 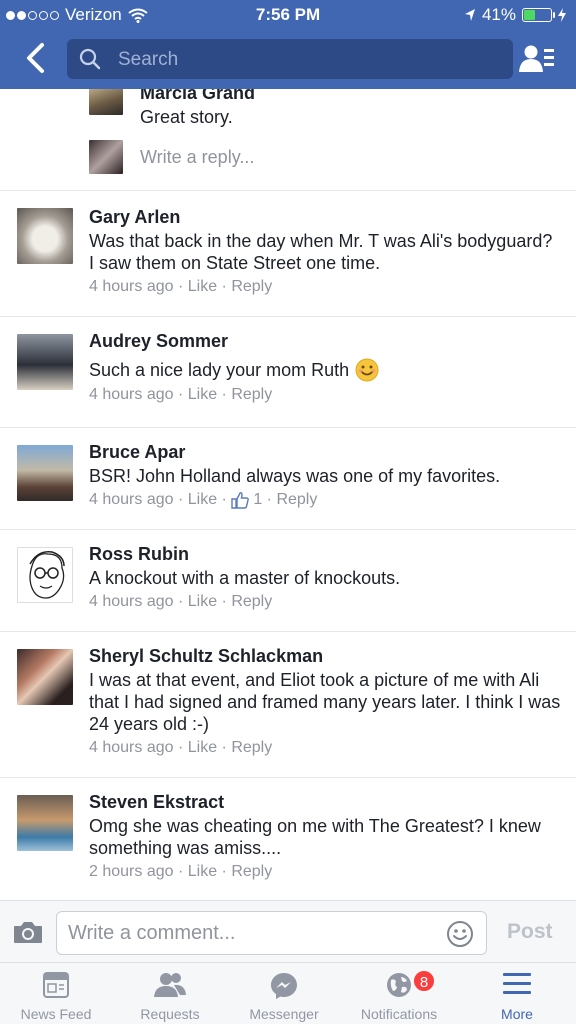 What do you see at coordinates (290, 59) in the screenshot?
I see `search-input: Search` at bounding box center [290, 59].